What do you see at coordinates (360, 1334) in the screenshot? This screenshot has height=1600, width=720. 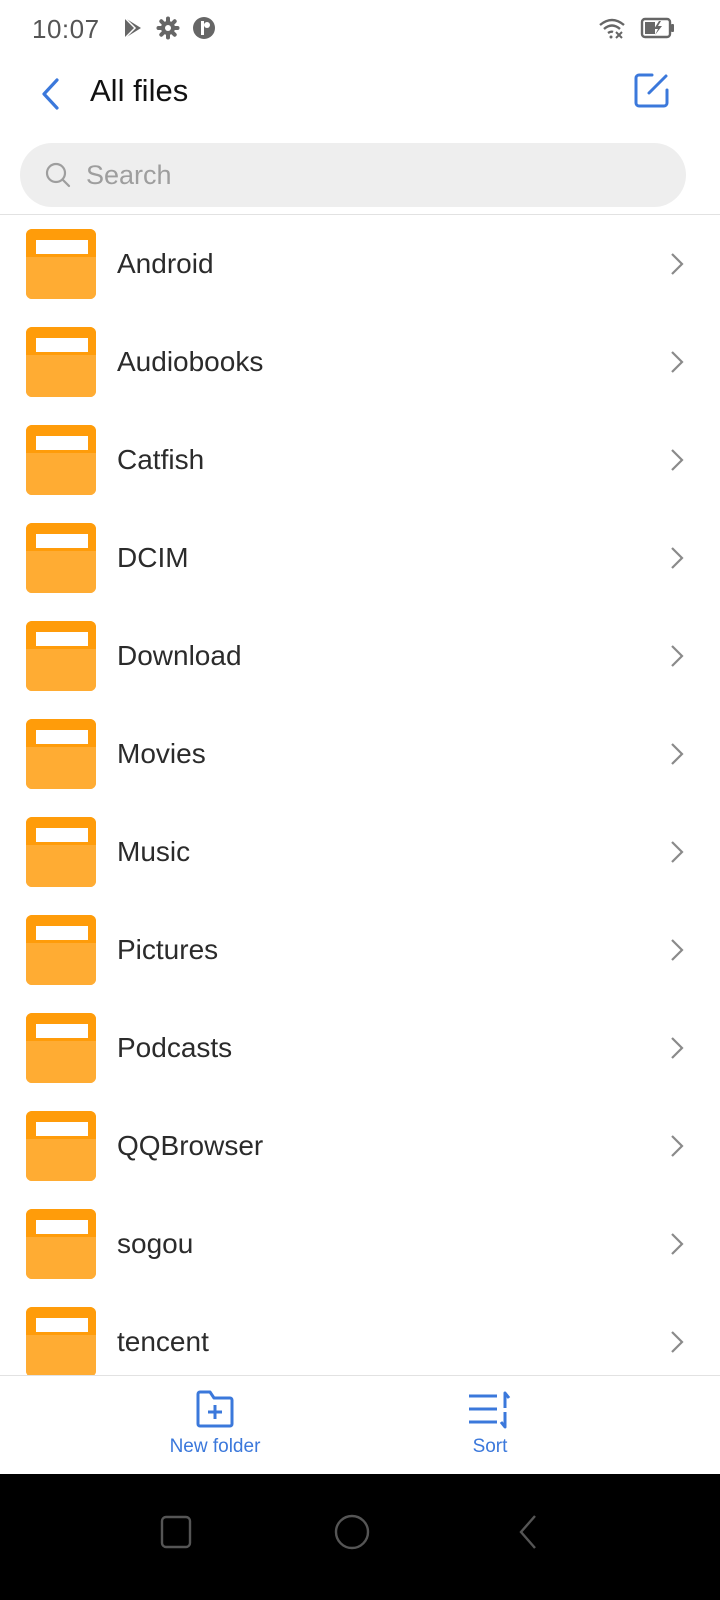 I see `file-list-item: tencent` at bounding box center [360, 1334].